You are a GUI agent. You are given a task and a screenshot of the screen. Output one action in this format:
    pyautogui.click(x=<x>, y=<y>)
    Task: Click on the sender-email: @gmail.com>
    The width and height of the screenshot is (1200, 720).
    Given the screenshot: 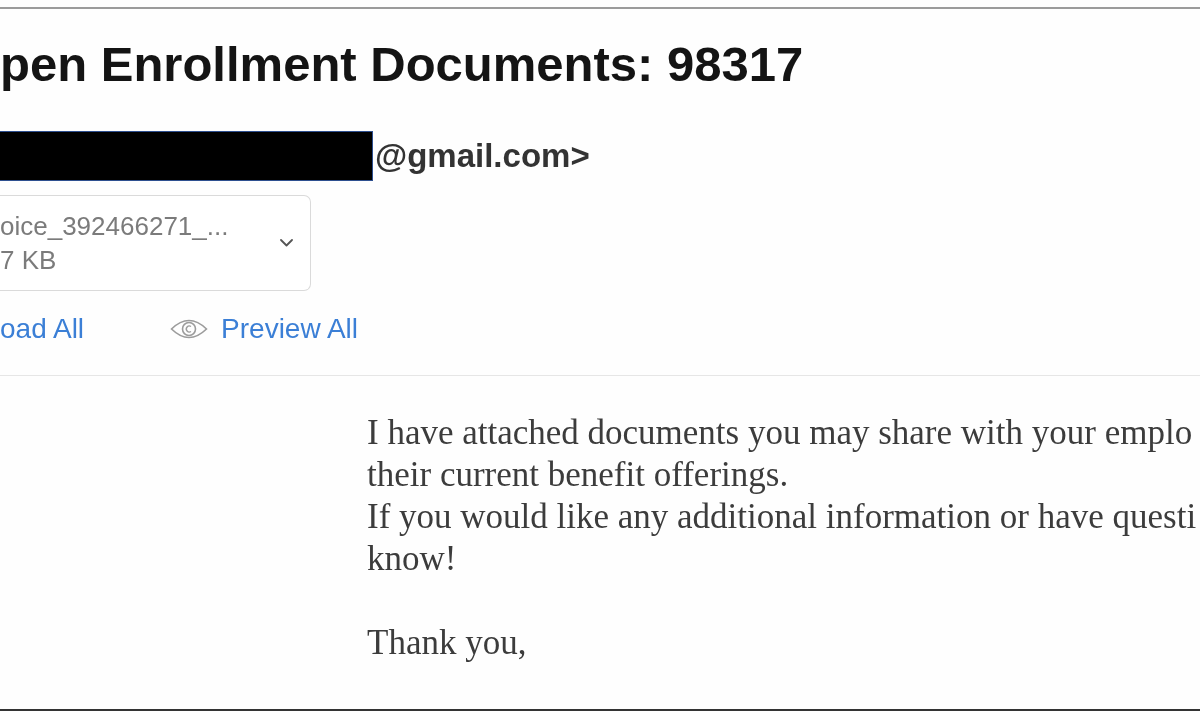 What is the action you would take?
    pyautogui.click(x=482, y=156)
    